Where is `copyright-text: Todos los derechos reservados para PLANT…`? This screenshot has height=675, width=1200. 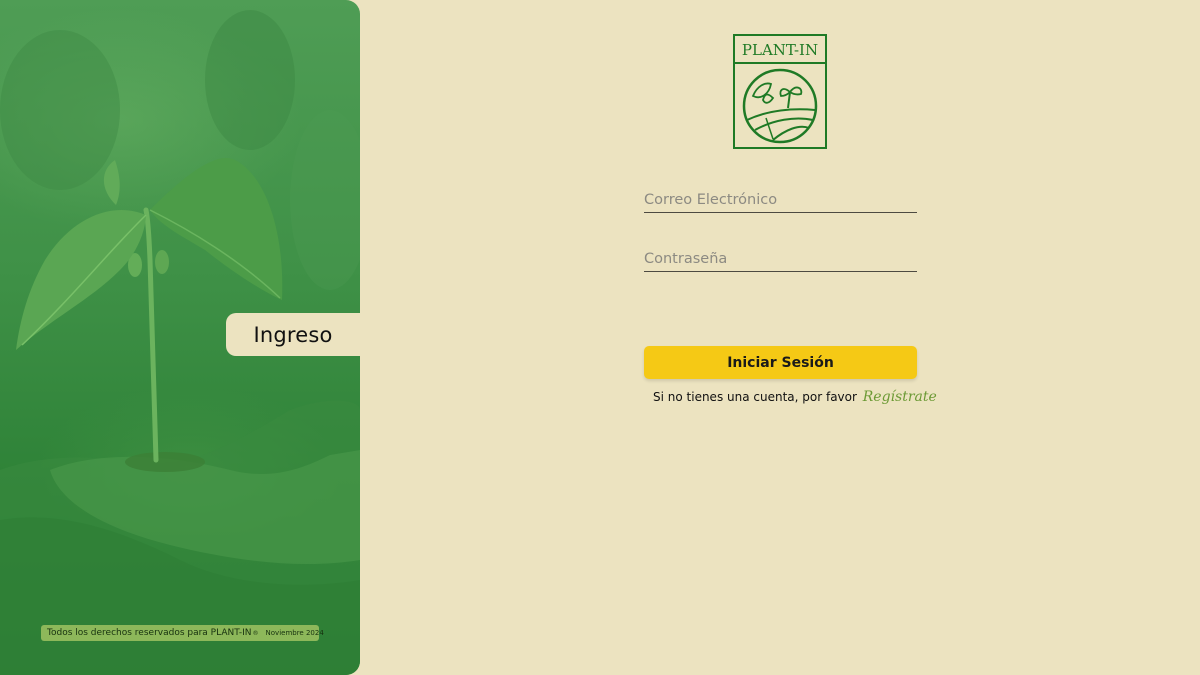
copyright-text: Todos los derechos reservados para PLANT… is located at coordinates (149, 633).